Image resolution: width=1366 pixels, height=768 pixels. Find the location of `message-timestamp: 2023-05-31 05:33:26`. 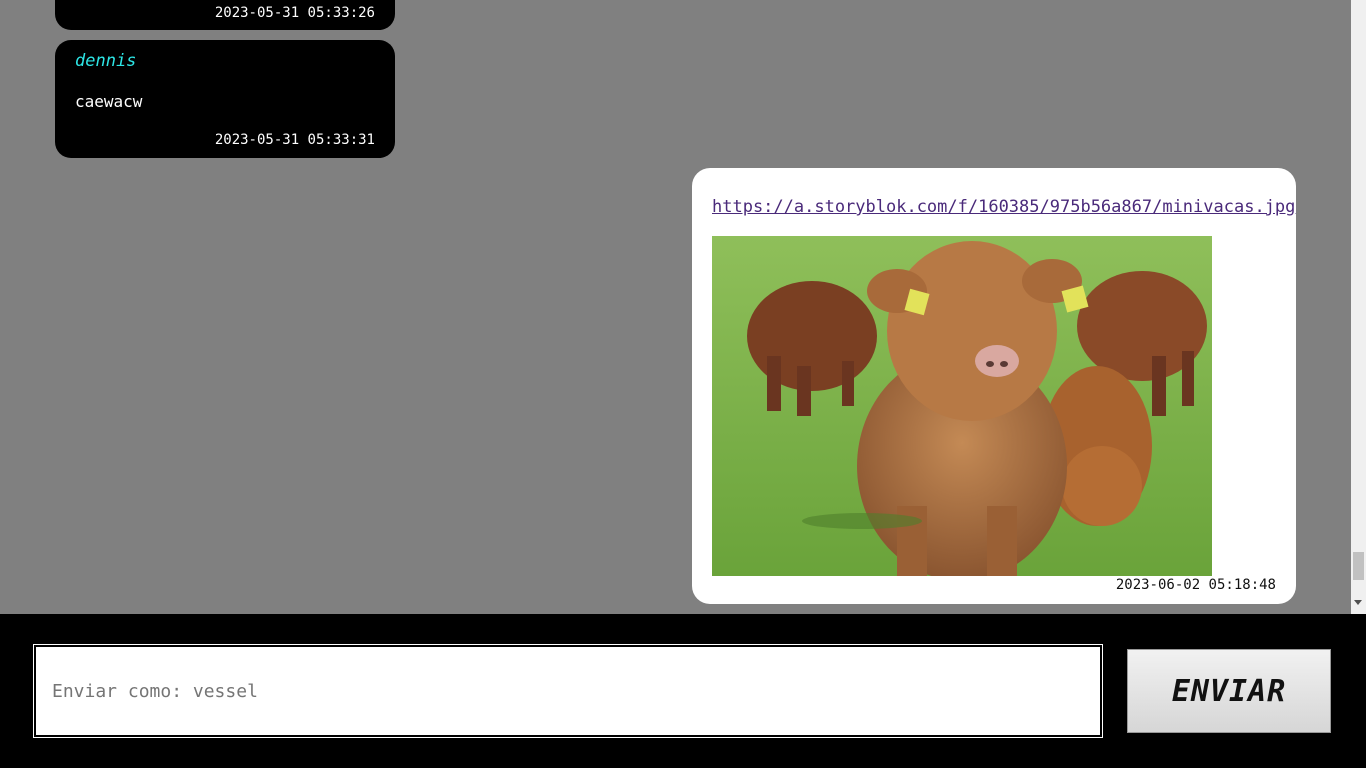

message-timestamp: 2023-05-31 05:33:26 is located at coordinates (294, 13).